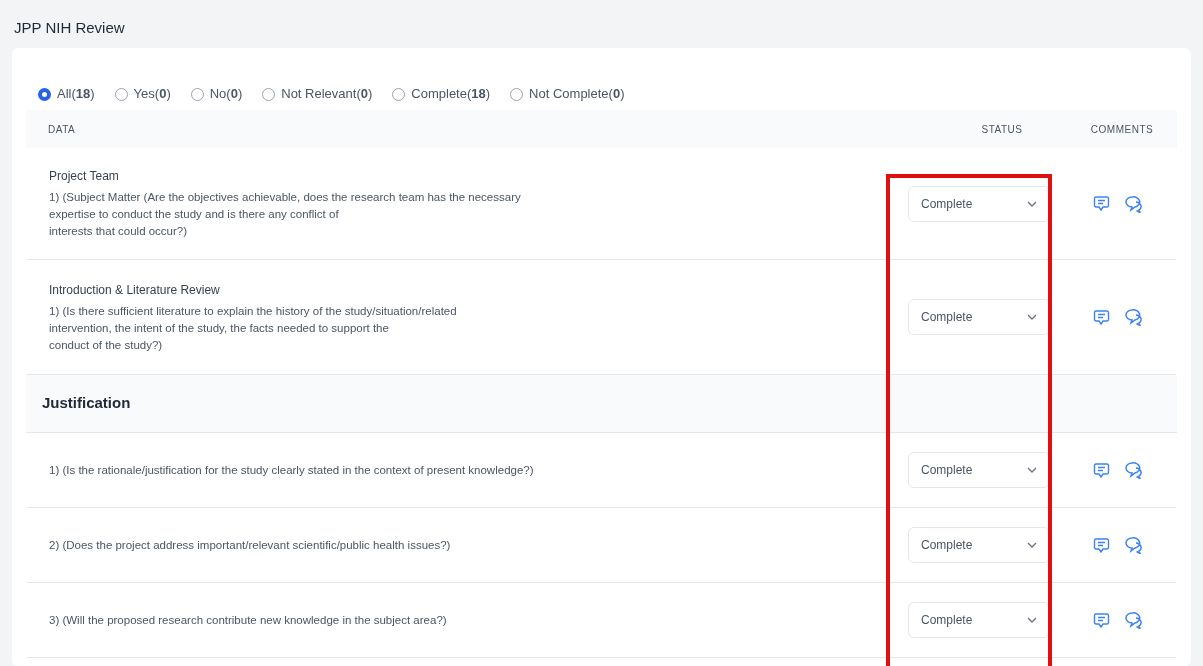 This screenshot has width=1203, height=666. I want to click on filter-radio: Complete(18), so click(441, 94).